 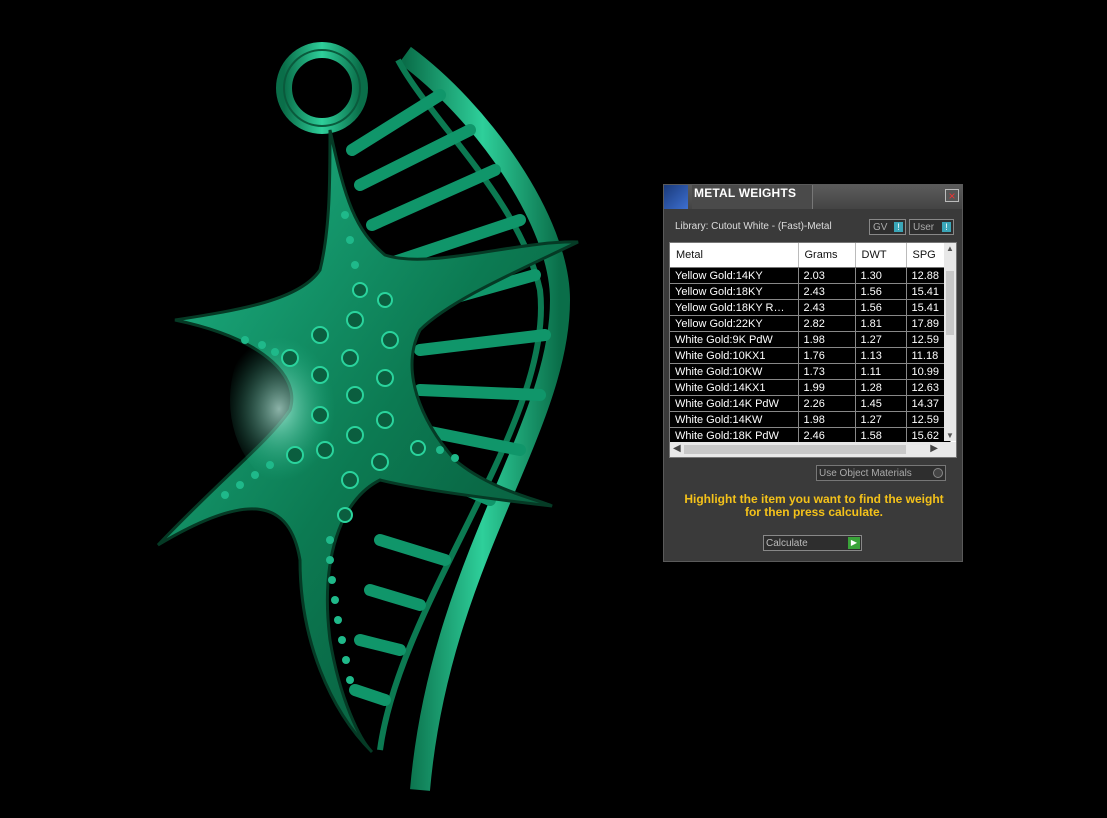 I want to click on cell-dwt: 1.28, so click(x=881, y=387).